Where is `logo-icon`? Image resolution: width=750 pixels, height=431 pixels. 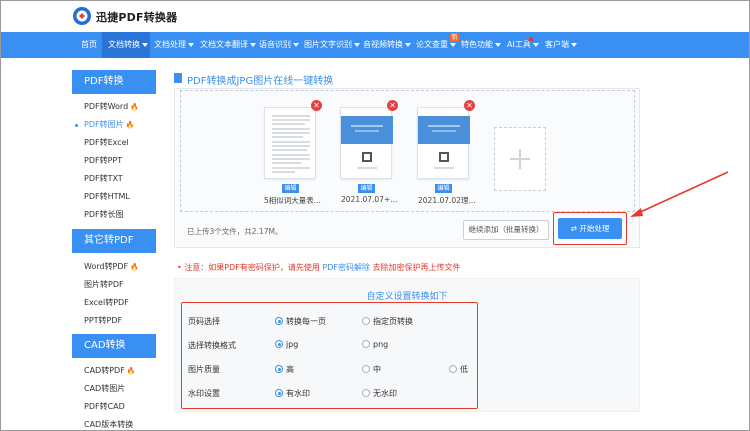 logo-icon is located at coordinates (82, 16).